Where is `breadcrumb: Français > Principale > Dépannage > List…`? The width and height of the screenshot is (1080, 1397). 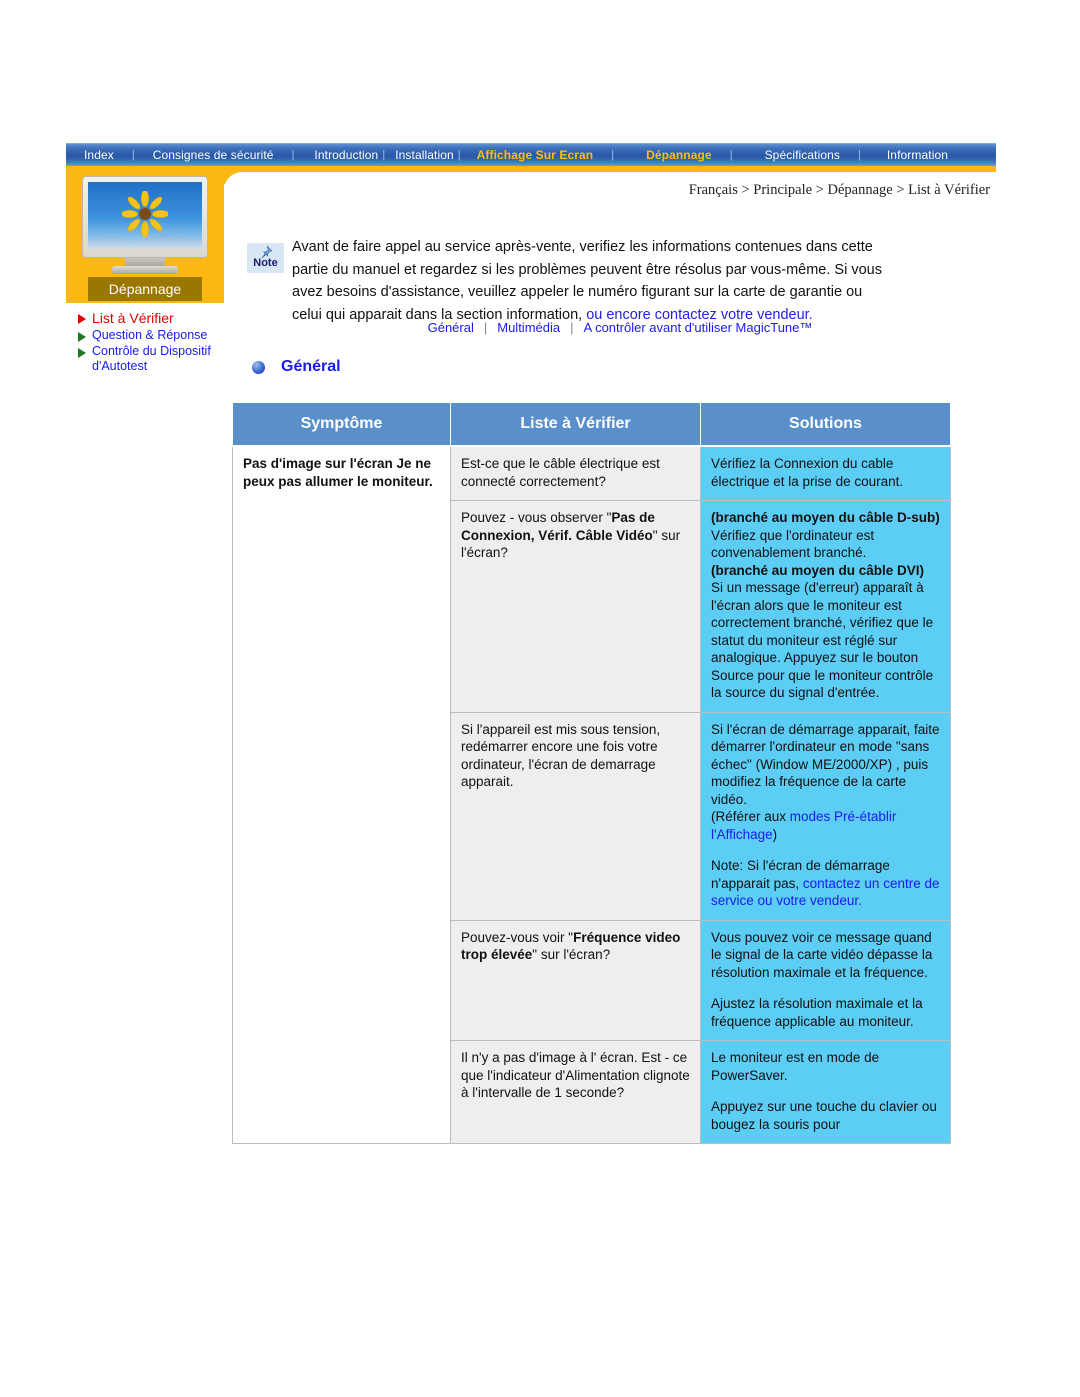
breadcrumb: Français > Principale > Dépannage > List… is located at coordinates (839, 190).